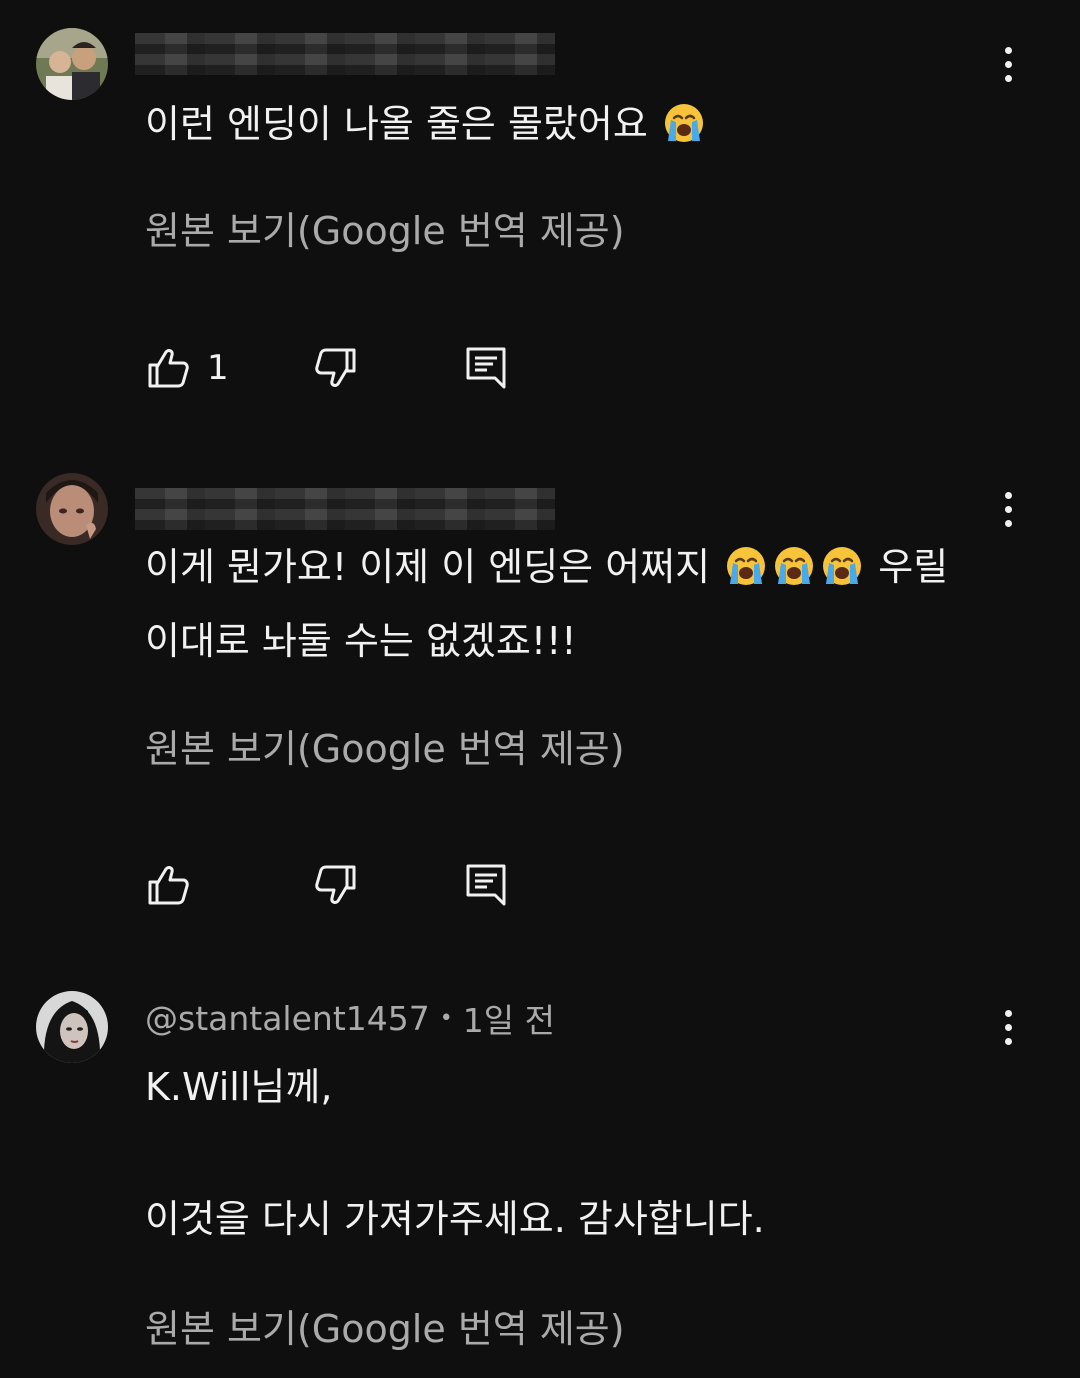 This screenshot has width=1080, height=1378. Describe the element at coordinates (361, 641) in the screenshot. I see `comment-text-line-2: 이대로 놔둘 수는 없겠죠!!!` at that location.